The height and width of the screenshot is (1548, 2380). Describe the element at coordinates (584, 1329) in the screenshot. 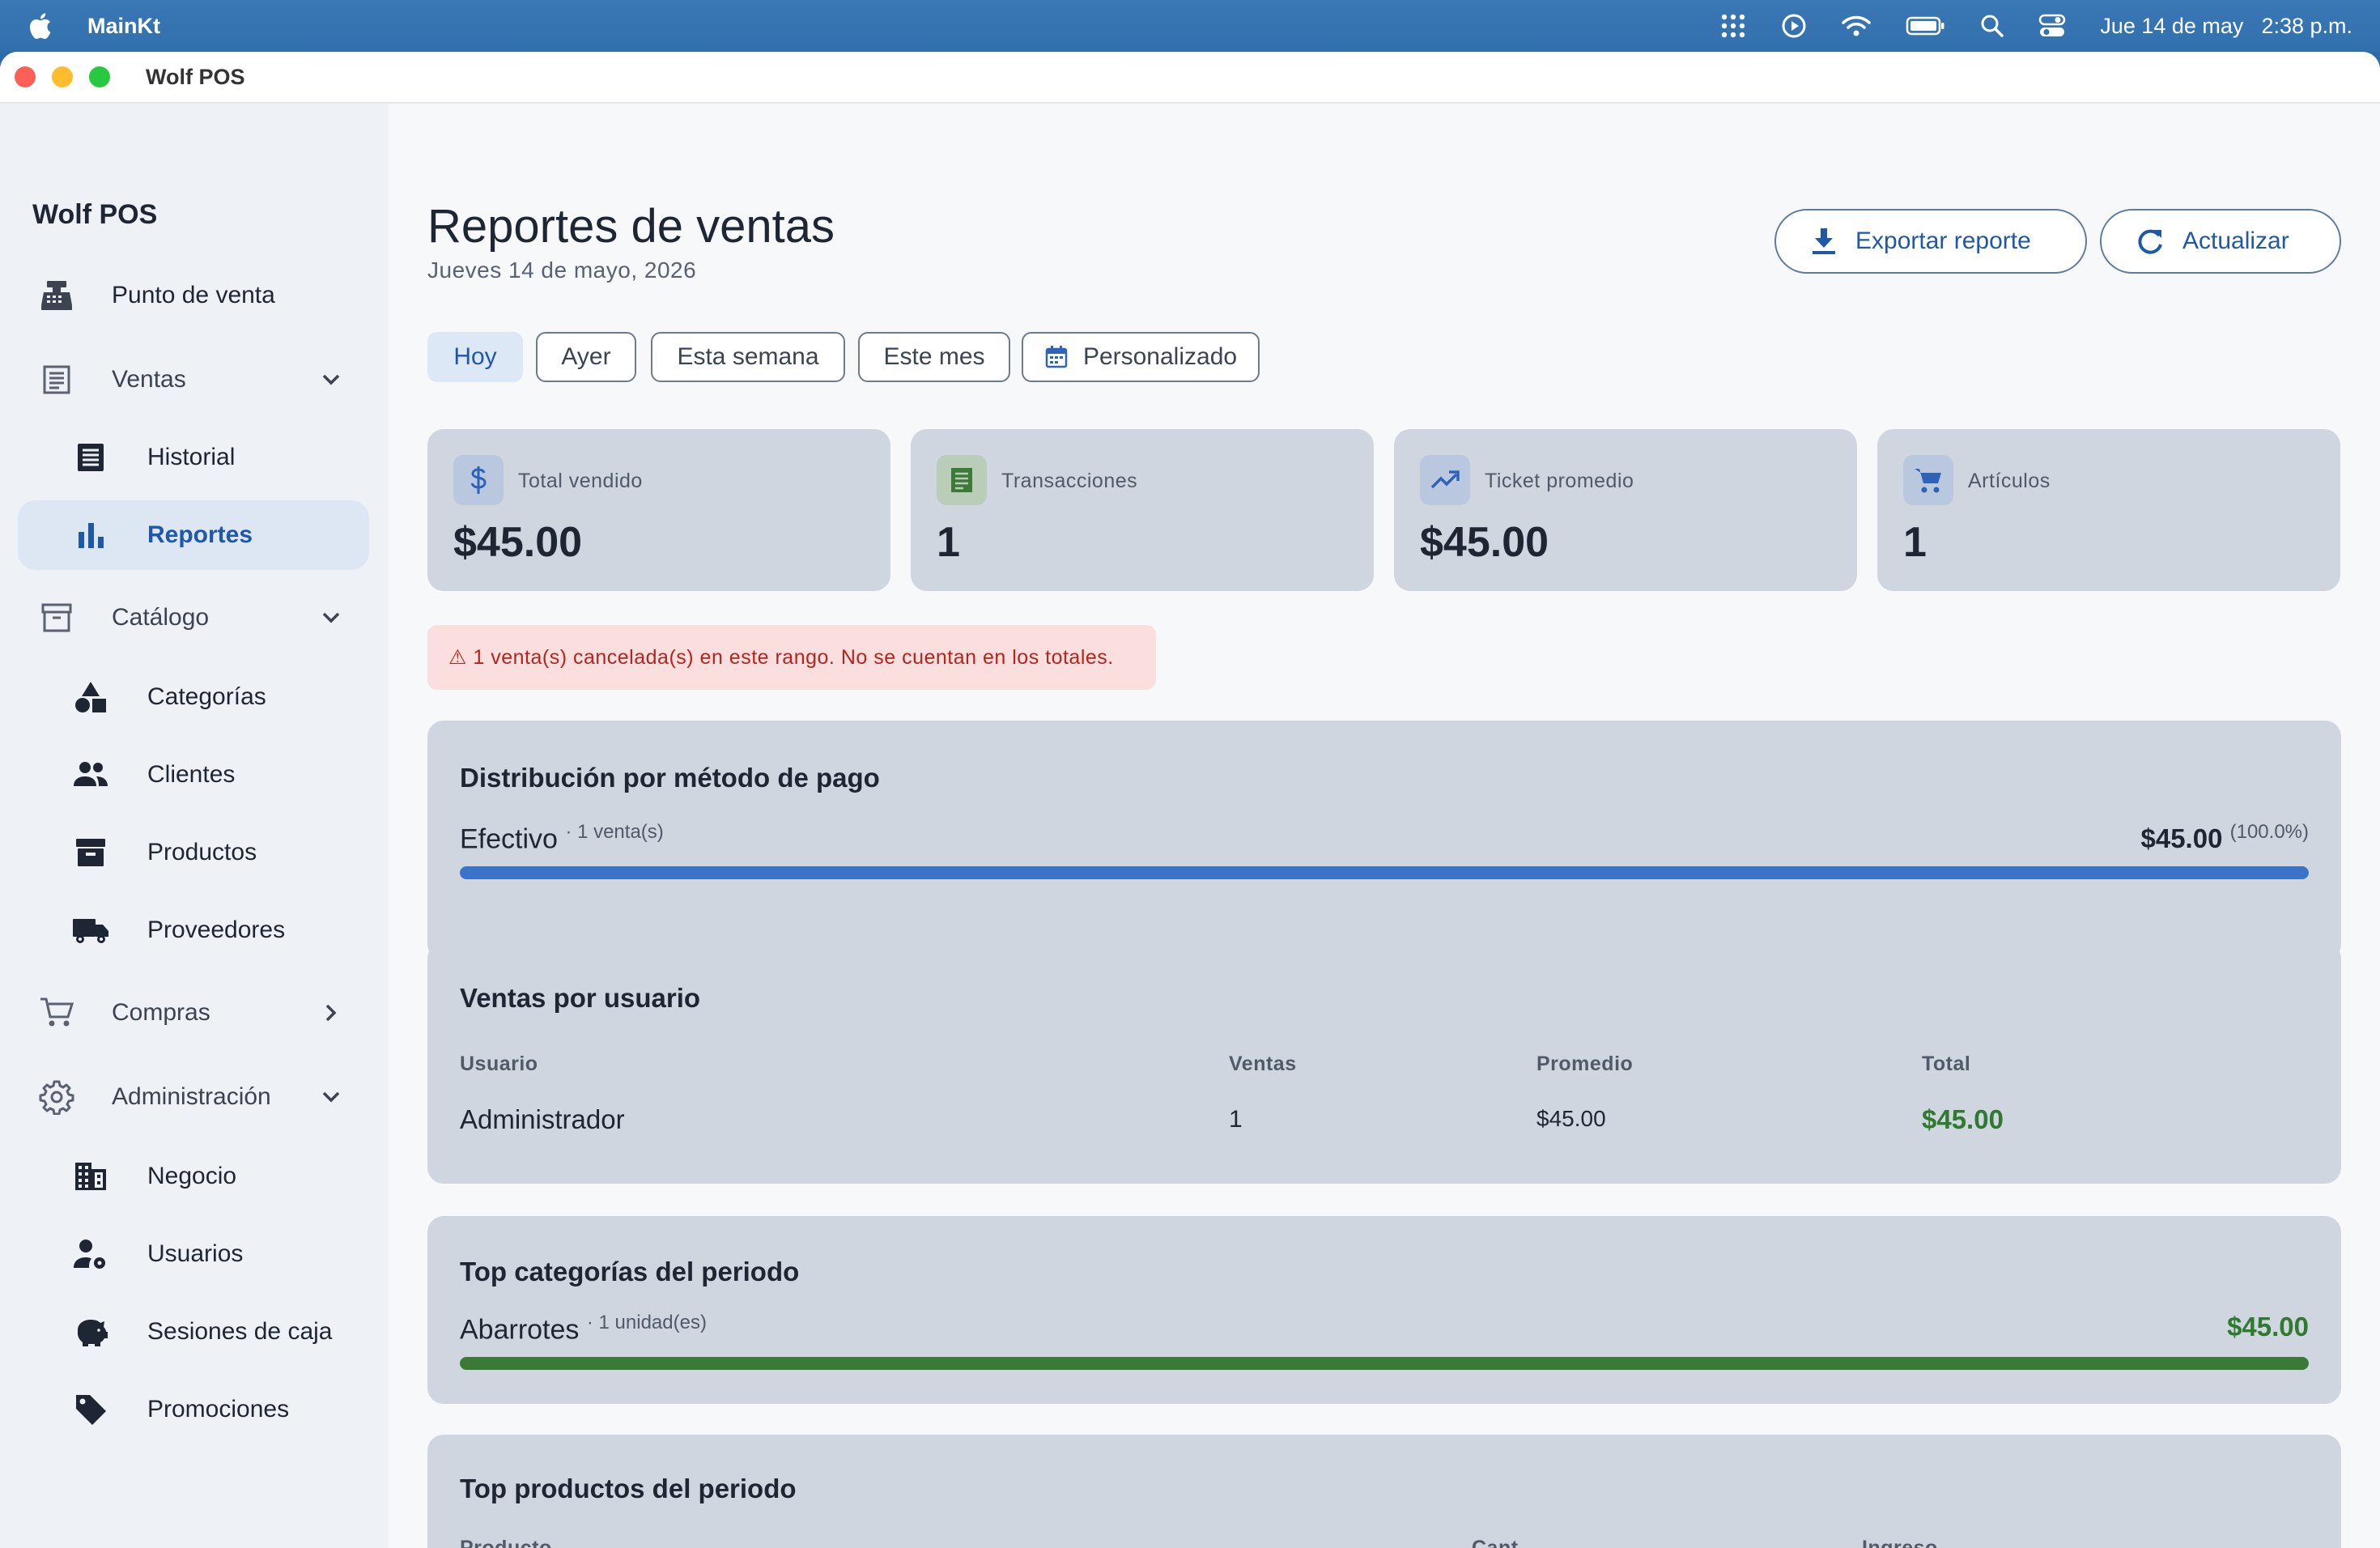

I see `category-row-label: Abarrotes · 1 unidad(es)` at that location.